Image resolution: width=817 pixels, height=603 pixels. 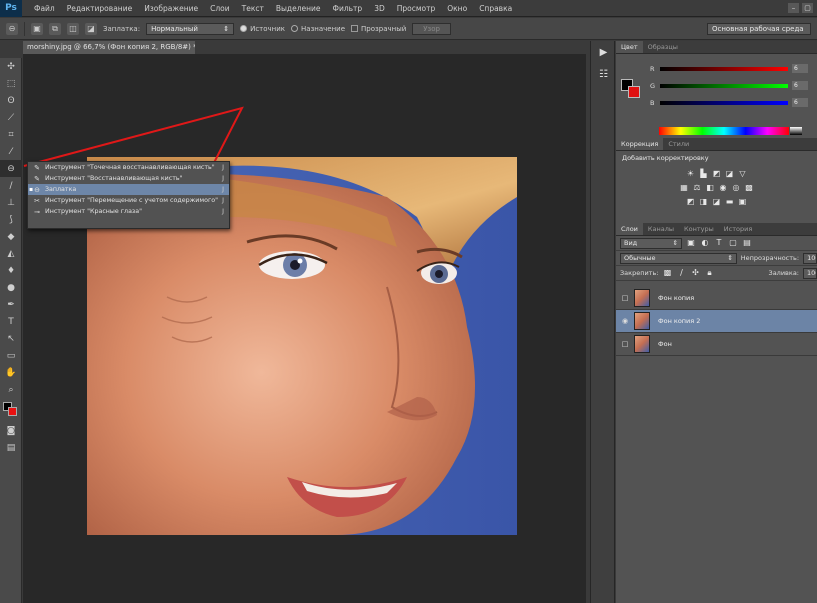 What do you see at coordinates (12, 28) in the screenshot?
I see `patch-tool-preset-icon: ⊖` at bounding box center [12, 28].